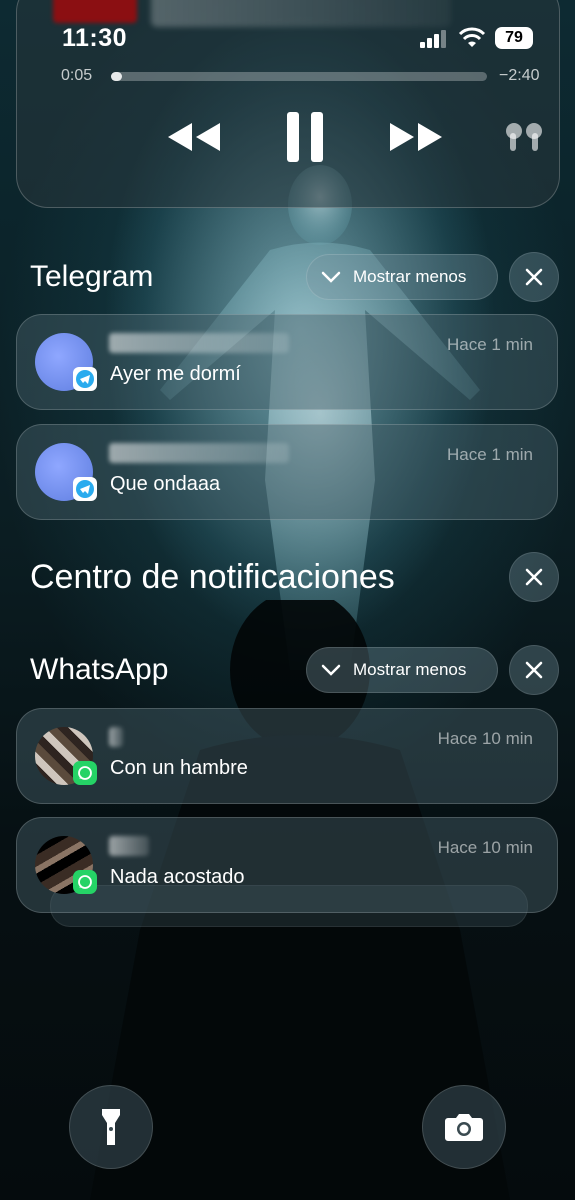  I want to click on camera-icon, so click(464, 1127).